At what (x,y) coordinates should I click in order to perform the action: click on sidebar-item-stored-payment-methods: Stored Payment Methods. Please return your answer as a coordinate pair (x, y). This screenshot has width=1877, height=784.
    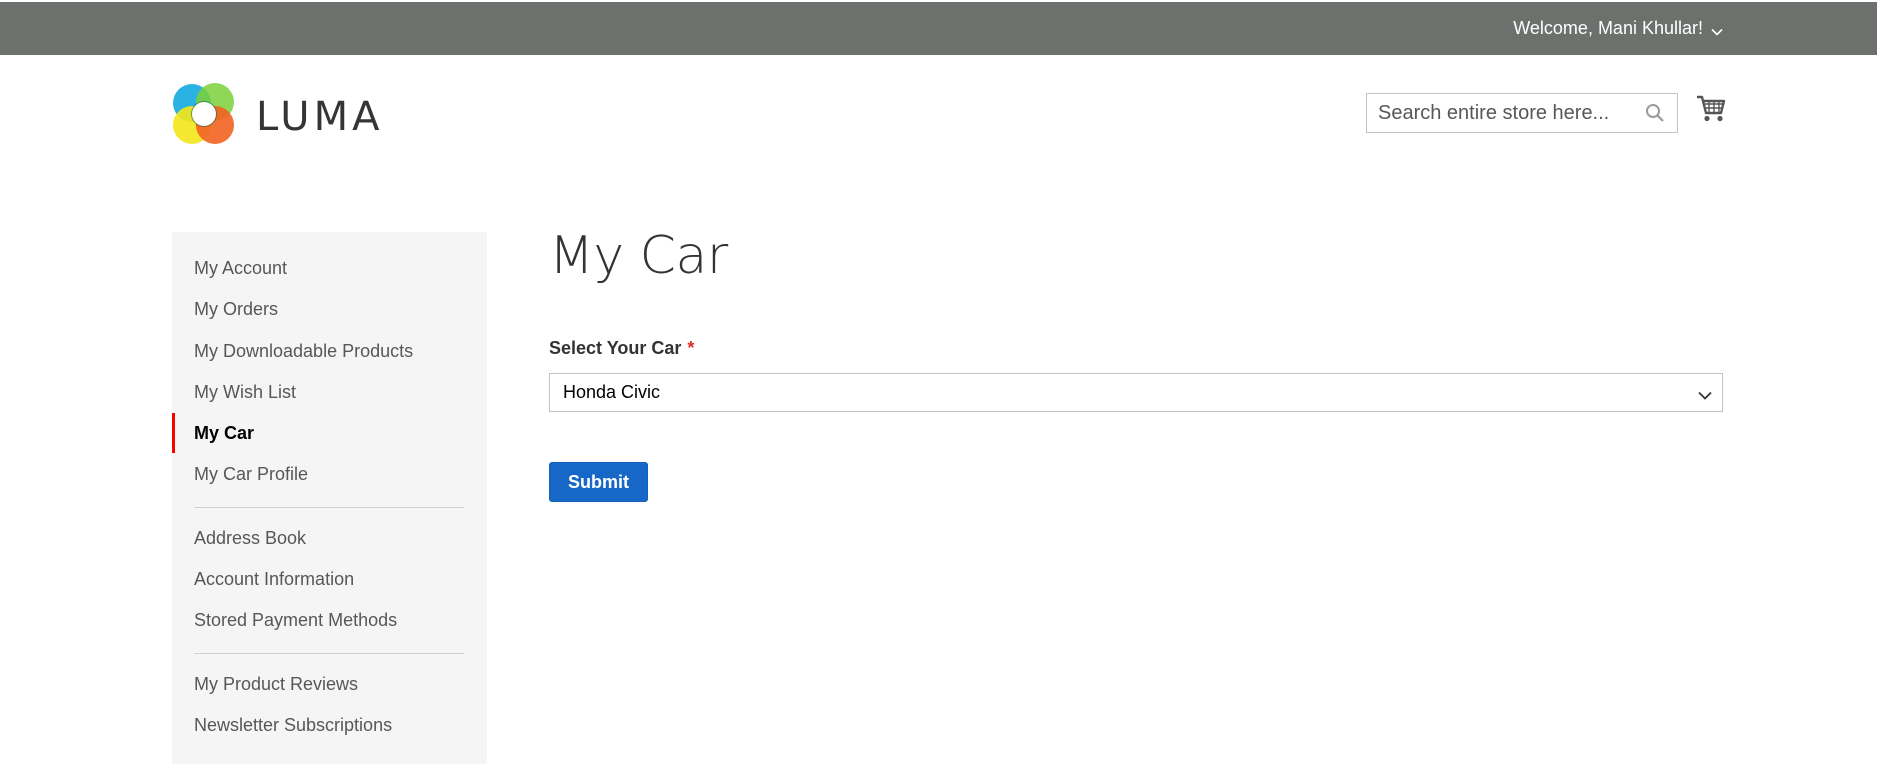
    Looking at the image, I should click on (329, 620).